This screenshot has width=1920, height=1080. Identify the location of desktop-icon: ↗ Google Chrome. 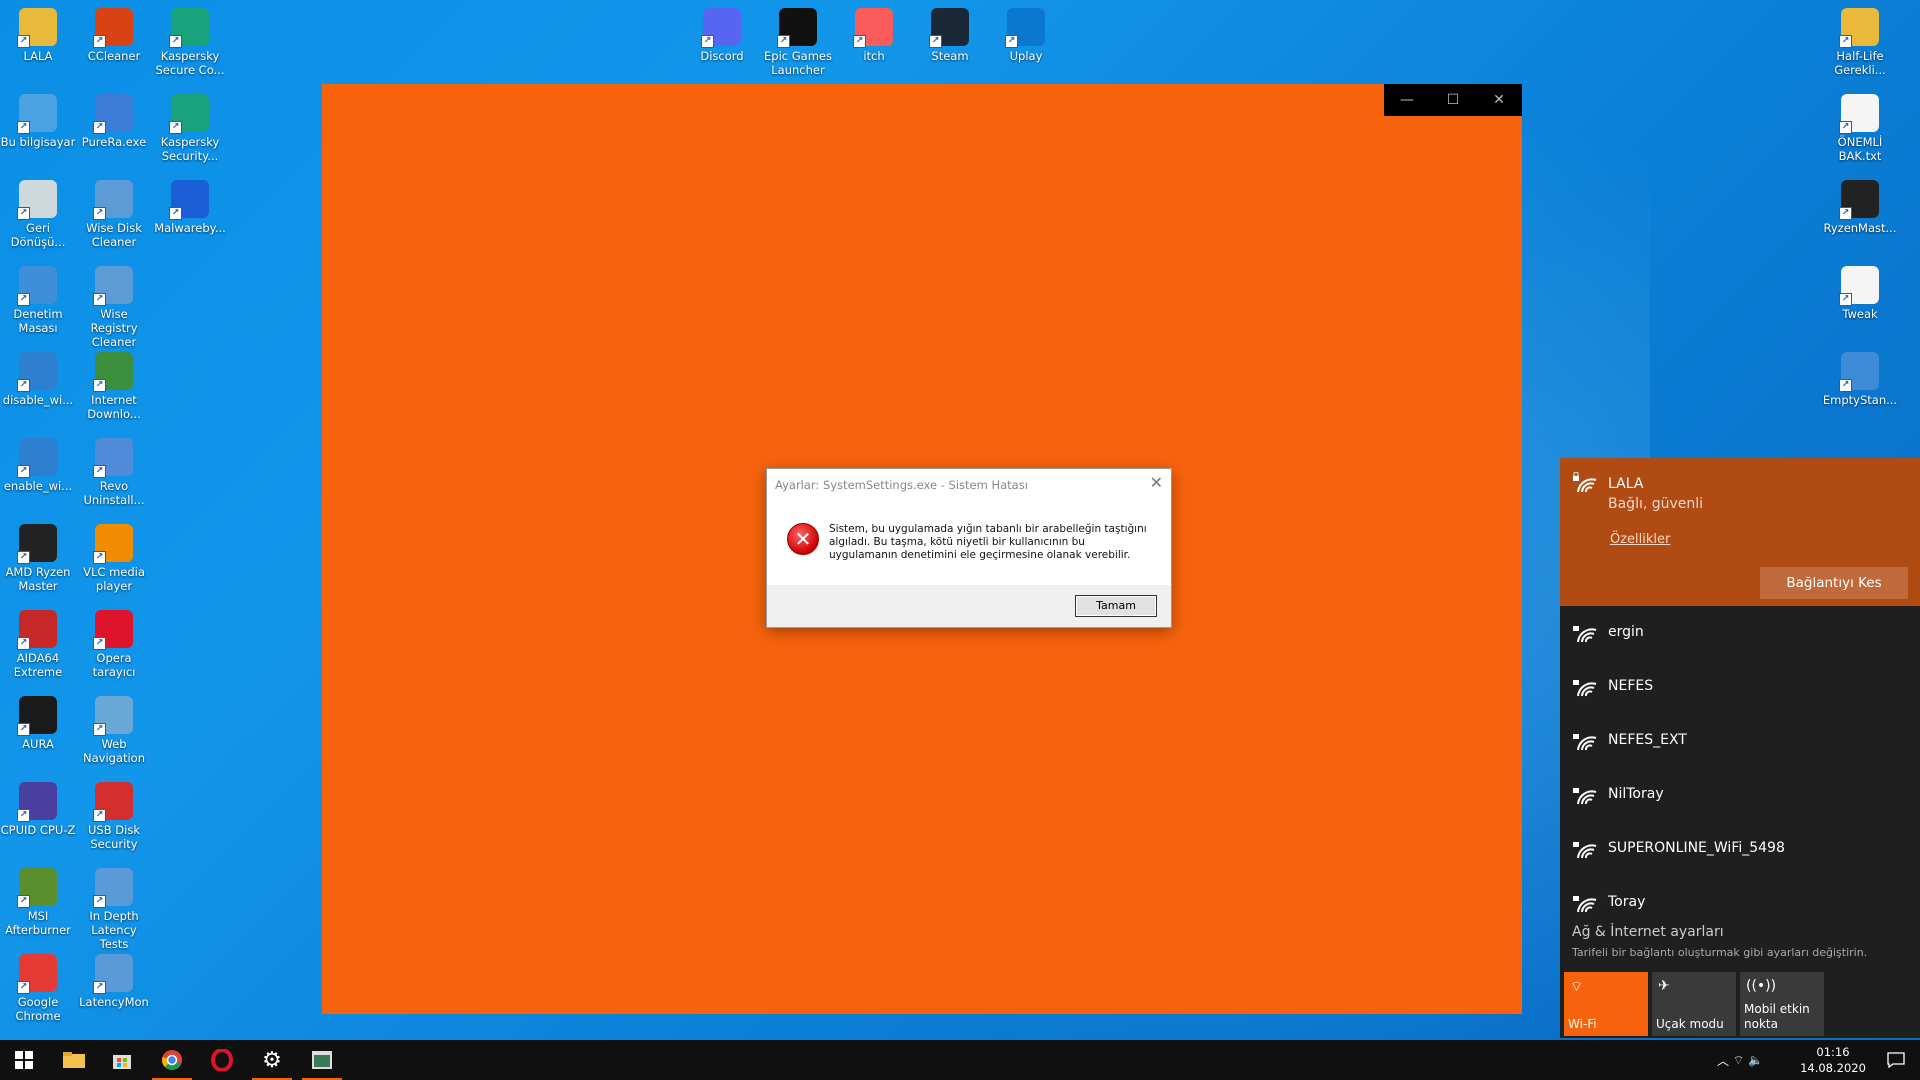
(38, 986).